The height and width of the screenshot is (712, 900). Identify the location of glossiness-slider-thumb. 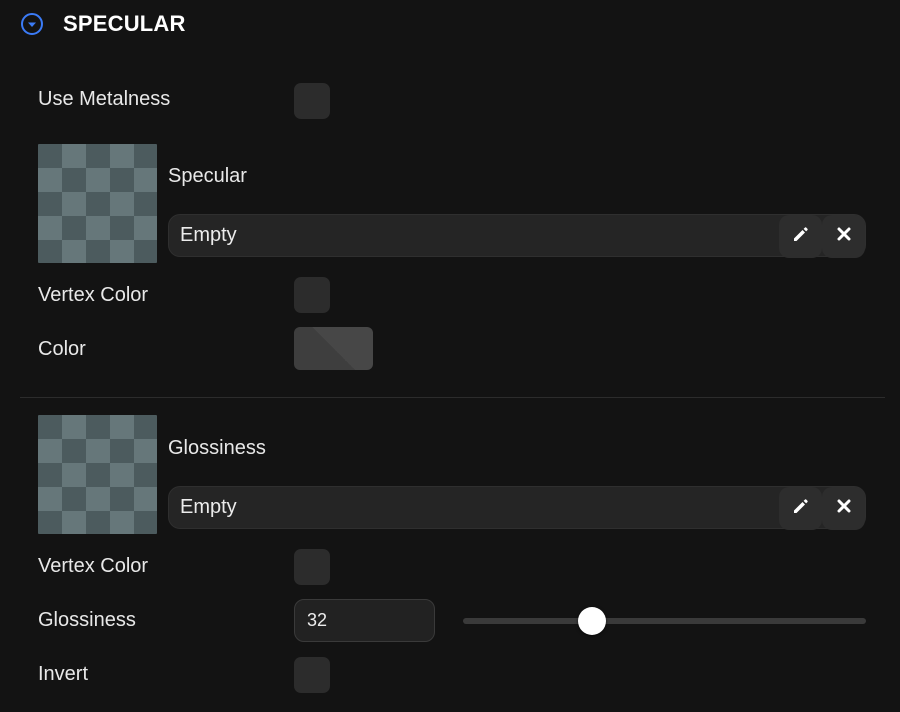
(591, 621).